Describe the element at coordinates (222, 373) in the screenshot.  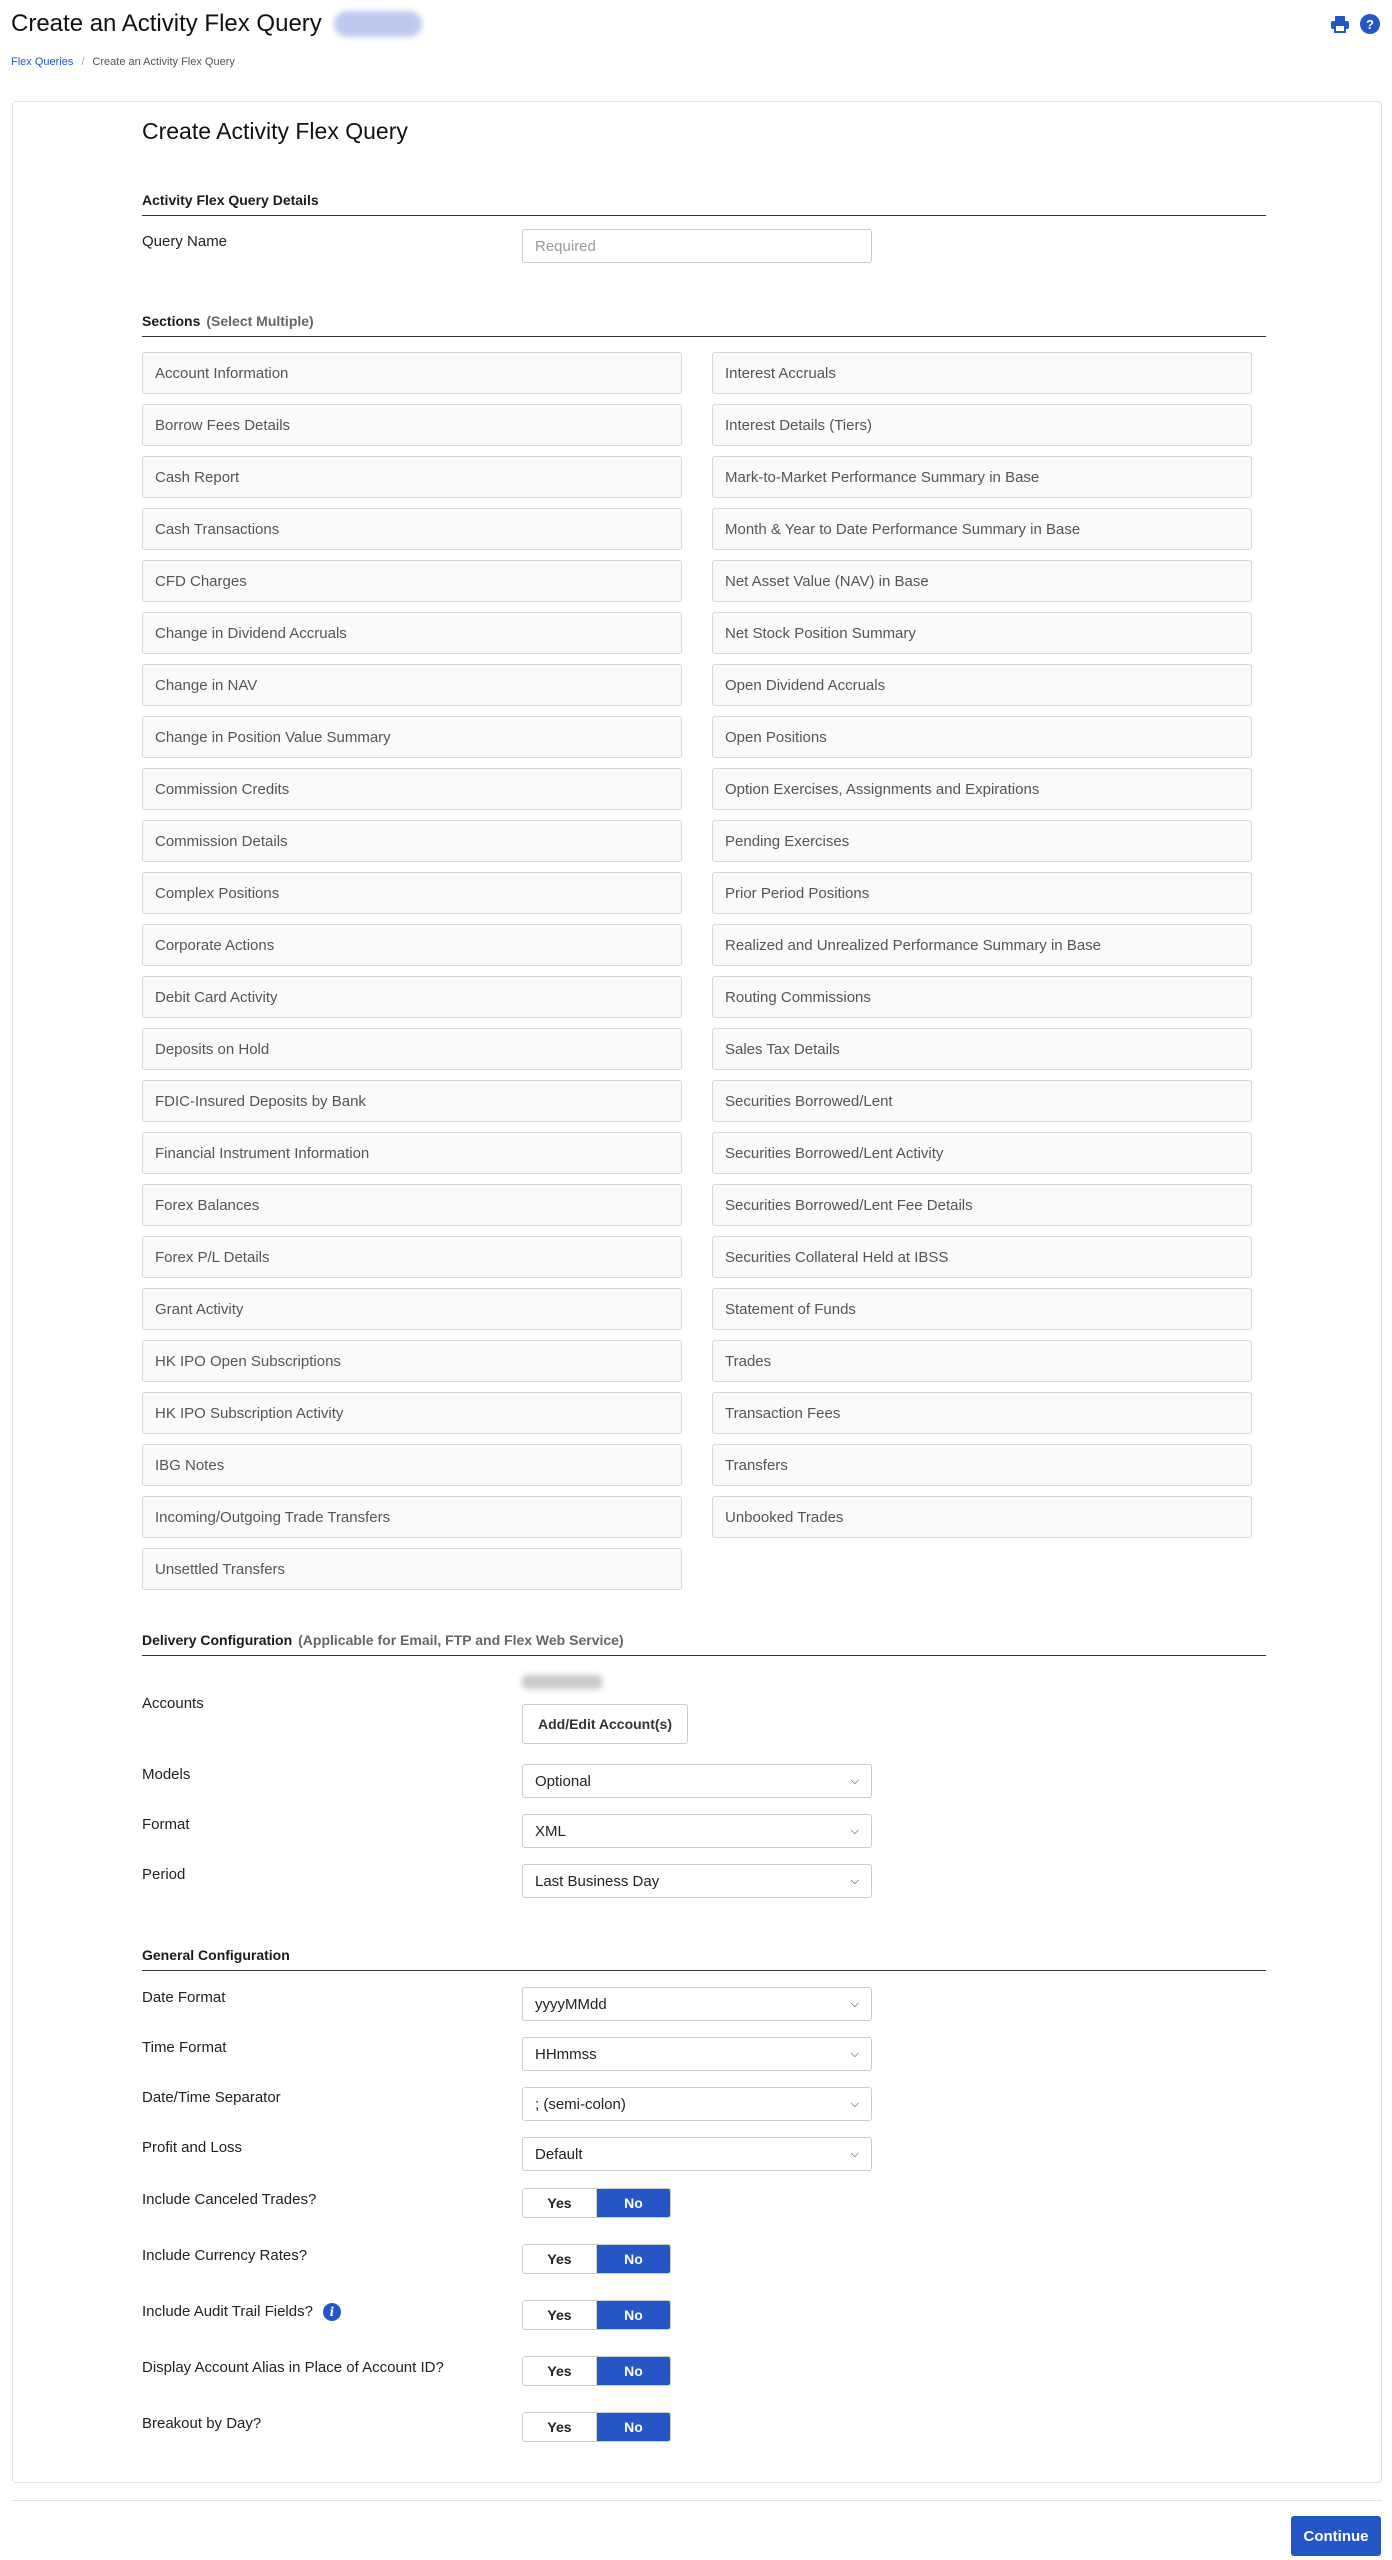
I see `section-option-label: Account Information` at that location.